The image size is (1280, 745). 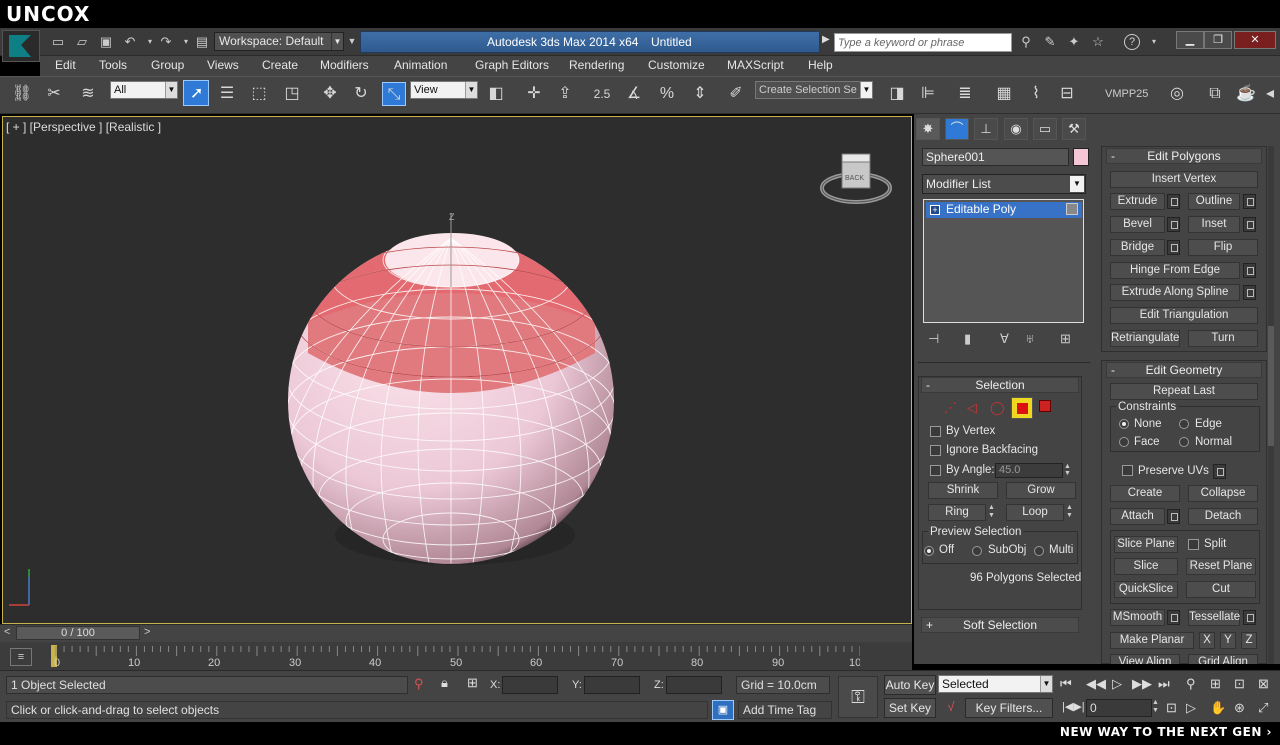 I want to click on time-configuration-icon: ⊡, so click(x=1171, y=708).